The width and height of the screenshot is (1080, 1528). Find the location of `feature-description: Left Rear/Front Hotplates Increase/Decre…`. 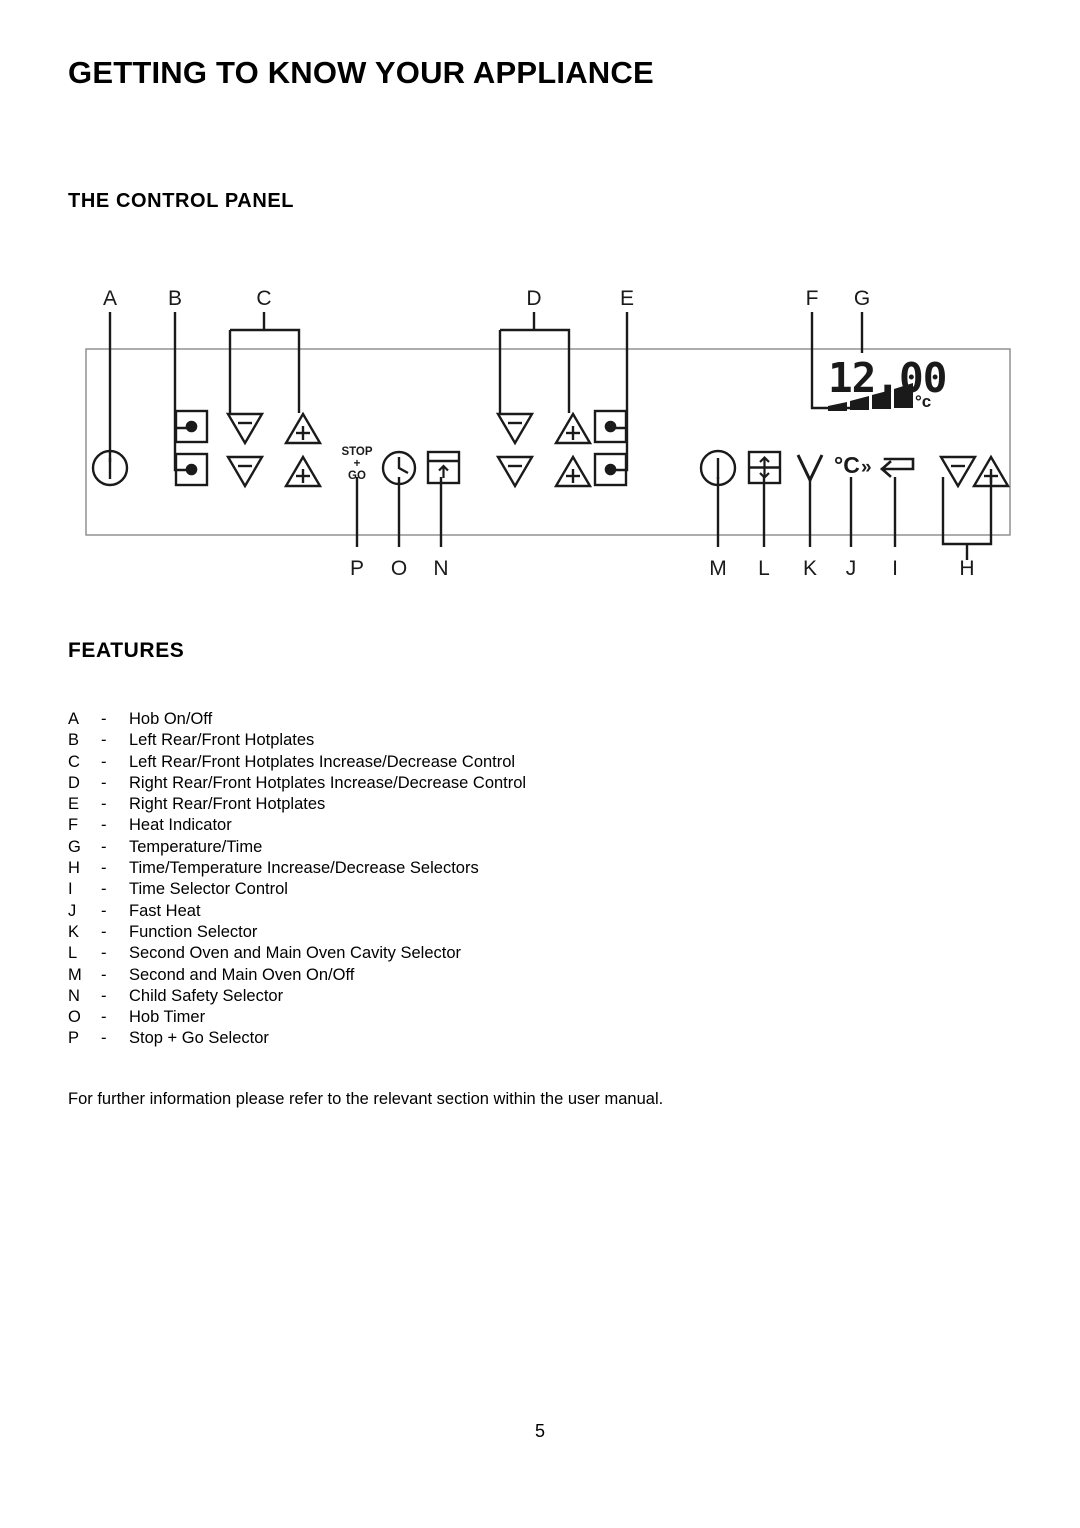

feature-description: Left Rear/Front Hotplates Increase/Decre… is located at coordinates (322, 761).